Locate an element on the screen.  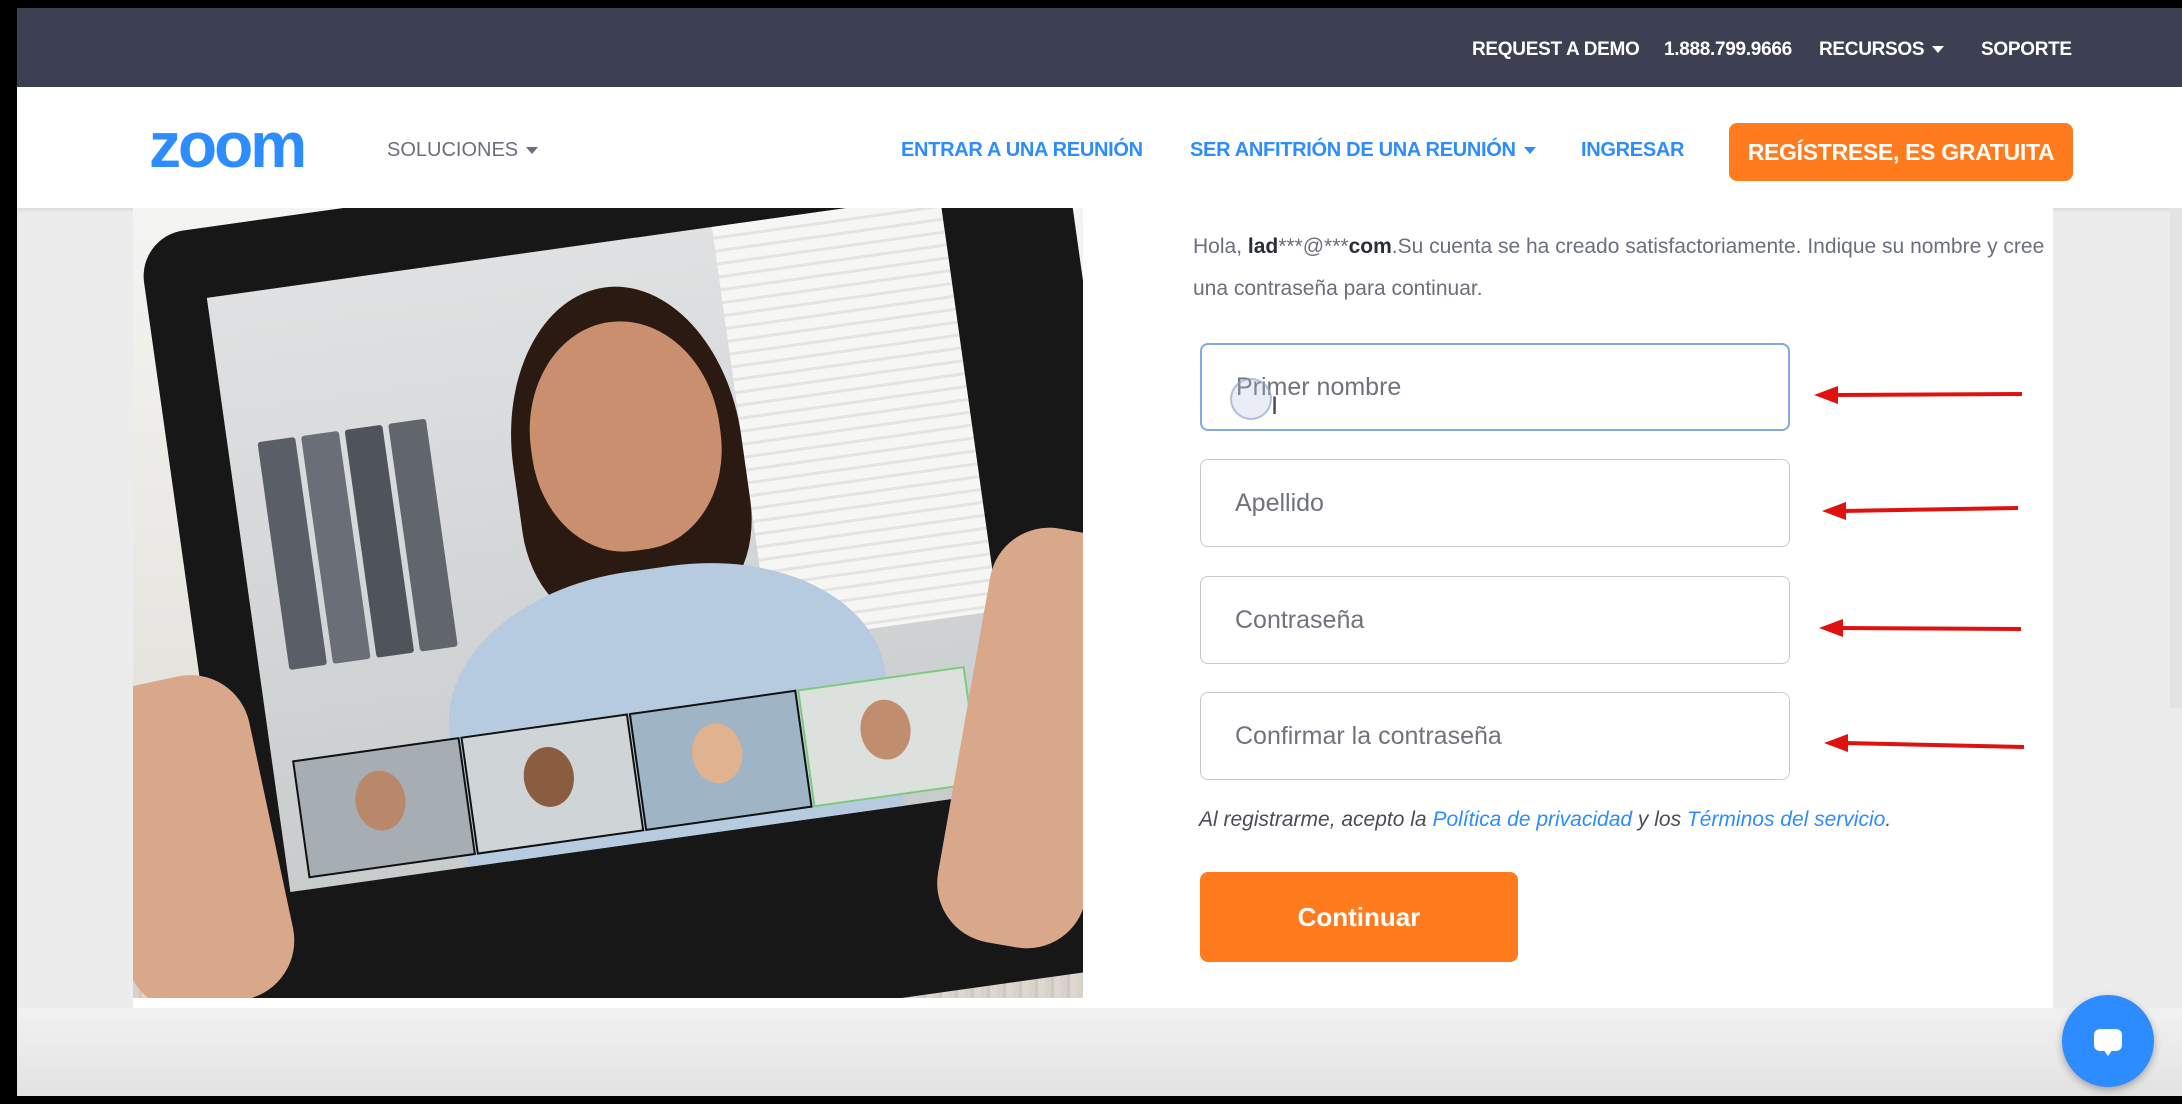
confirm-password-input is located at coordinates (1495, 736).